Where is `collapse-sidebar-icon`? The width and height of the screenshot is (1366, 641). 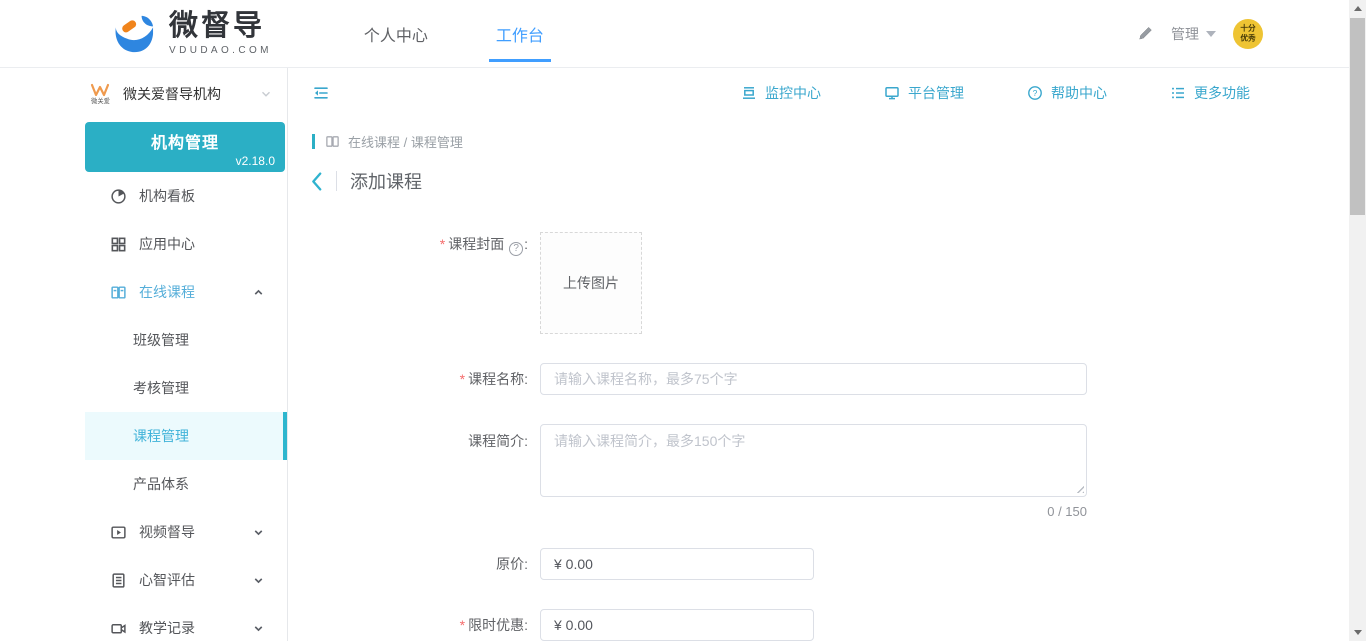 collapse-sidebar-icon is located at coordinates (321, 93).